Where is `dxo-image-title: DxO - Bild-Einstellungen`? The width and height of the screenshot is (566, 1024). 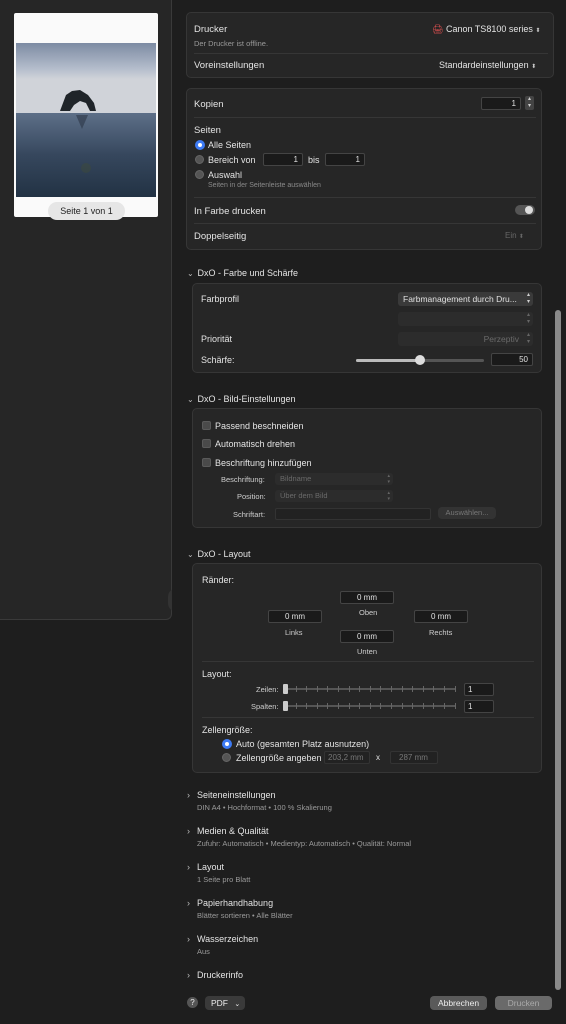 dxo-image-title: DxO - Bild-Einstellungen is located at coordinates (246, 399).